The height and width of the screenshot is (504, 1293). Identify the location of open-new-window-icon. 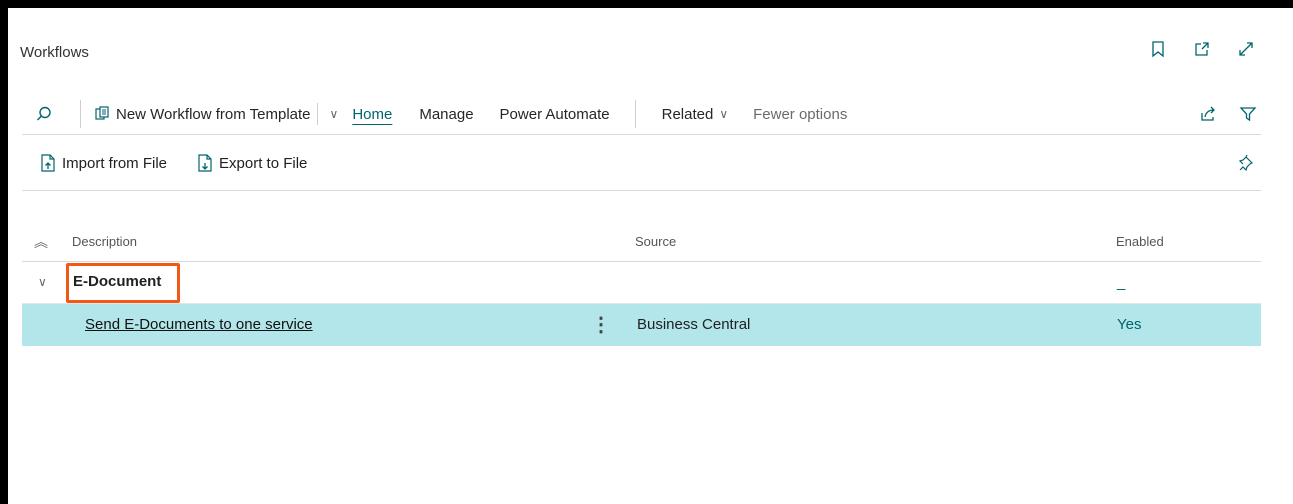
(1202, 49).